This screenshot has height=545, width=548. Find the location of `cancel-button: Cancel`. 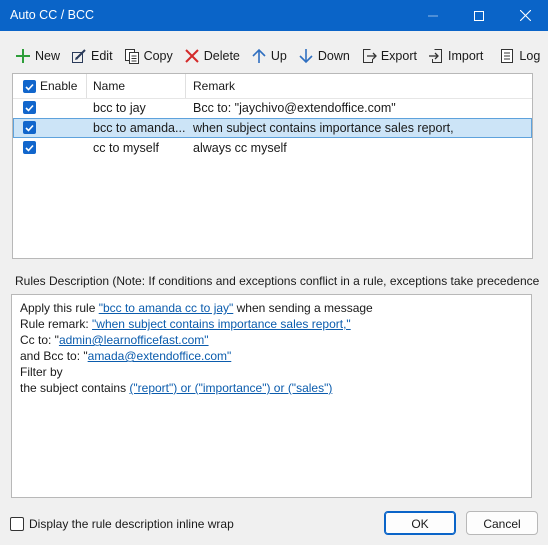

cancel-button: Cancel is located at coordinates (502, 523).